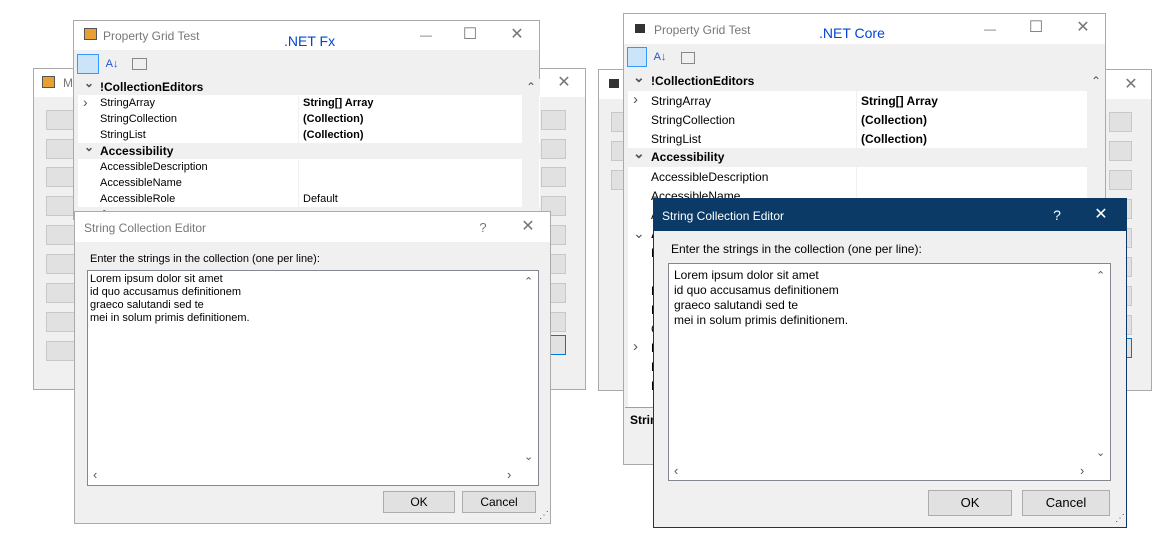 The width and height of the screenshot is (1175, 538). I want to click on window-titlebar: Property Grid Test .NET Fx — ☐ ✕, so click(306, 35).